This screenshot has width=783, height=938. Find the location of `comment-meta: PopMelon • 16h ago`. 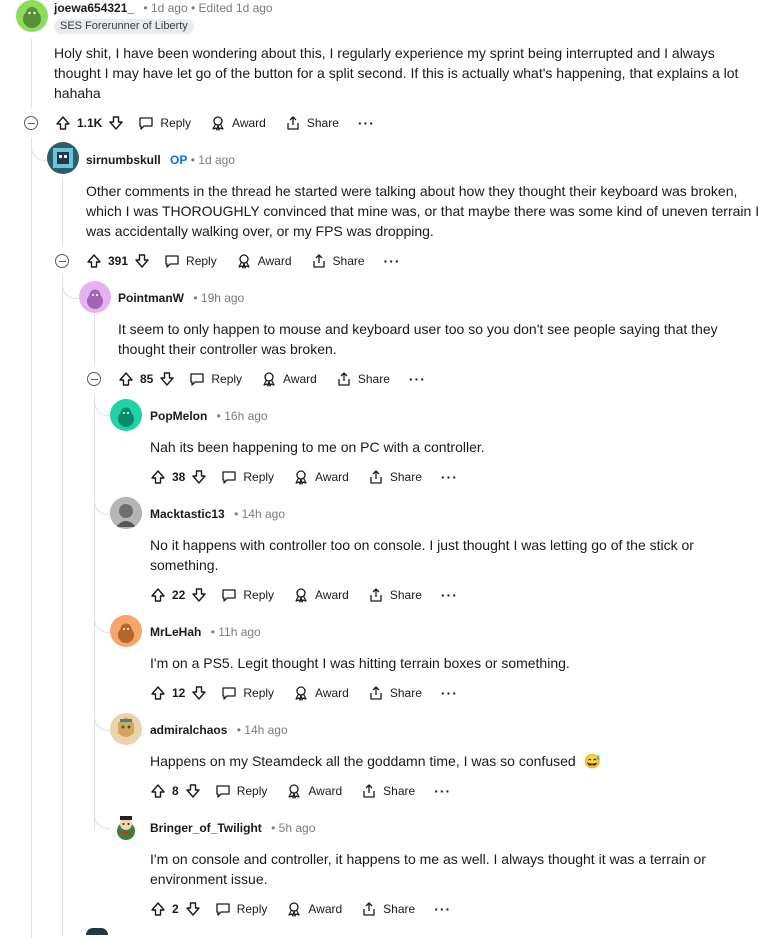

comment-meta: PopMelon • 16h ago is located at coordinates (209, 416).